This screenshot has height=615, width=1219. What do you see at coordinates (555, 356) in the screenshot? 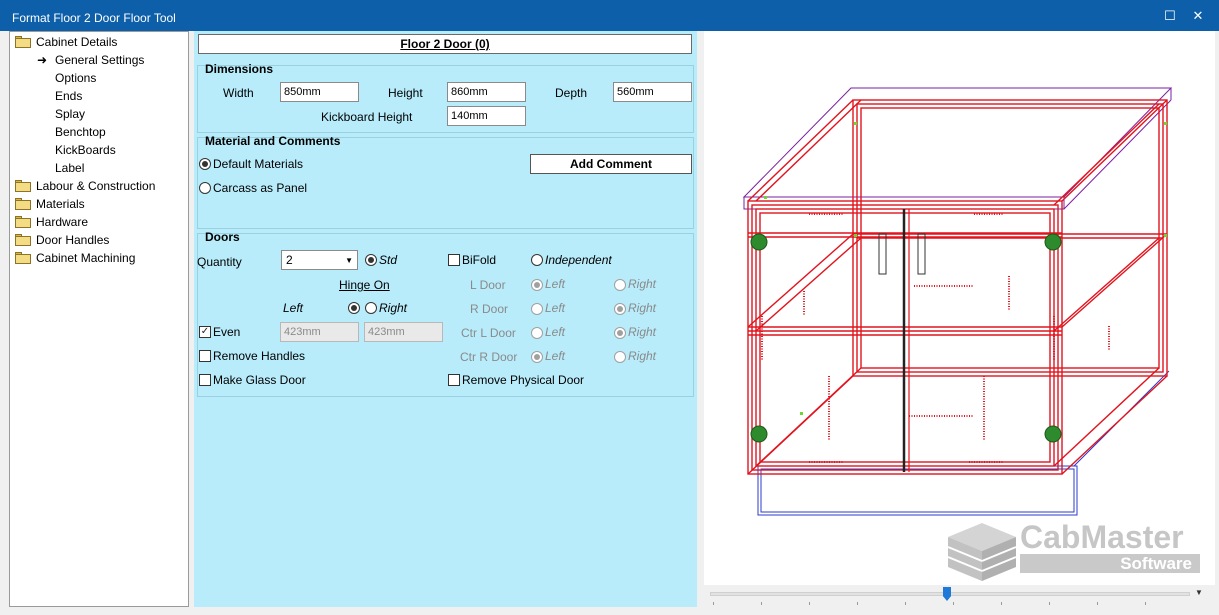
I see `ctr-r-door-left-label: Left` at bounding box center [555, 356].